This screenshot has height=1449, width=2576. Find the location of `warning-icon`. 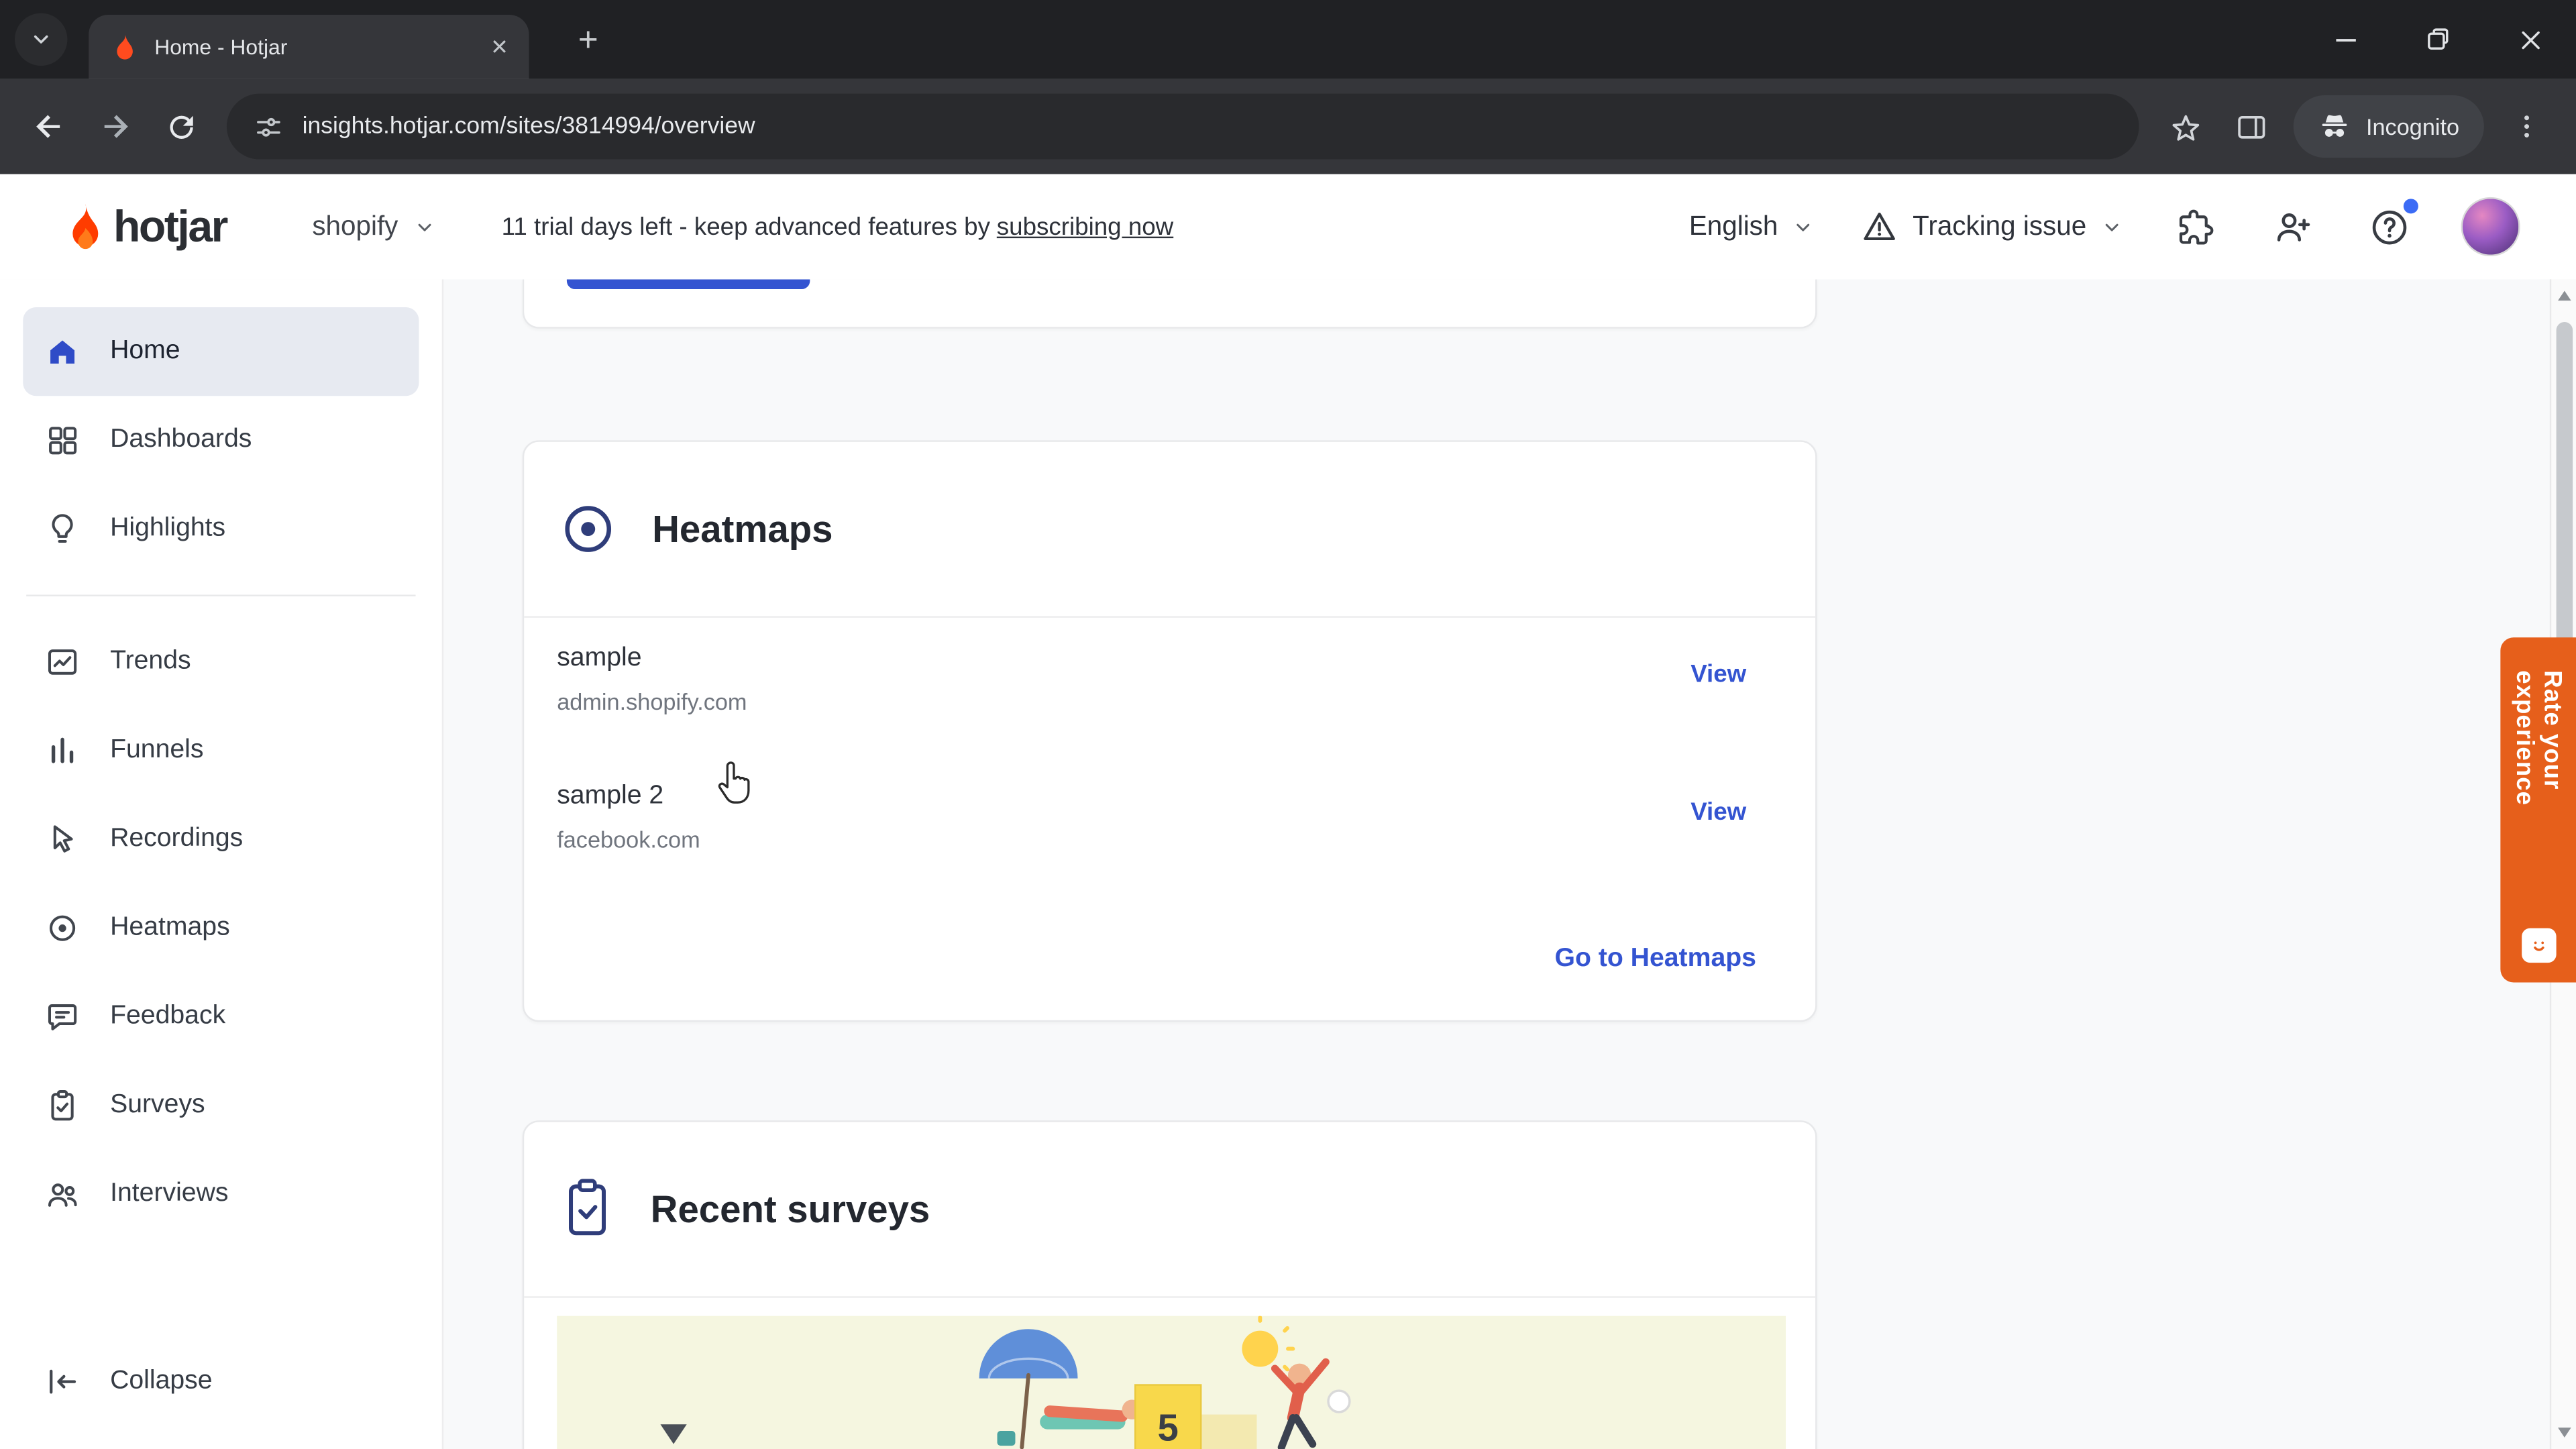

warning-icon is located at coordinates (1880, 226).